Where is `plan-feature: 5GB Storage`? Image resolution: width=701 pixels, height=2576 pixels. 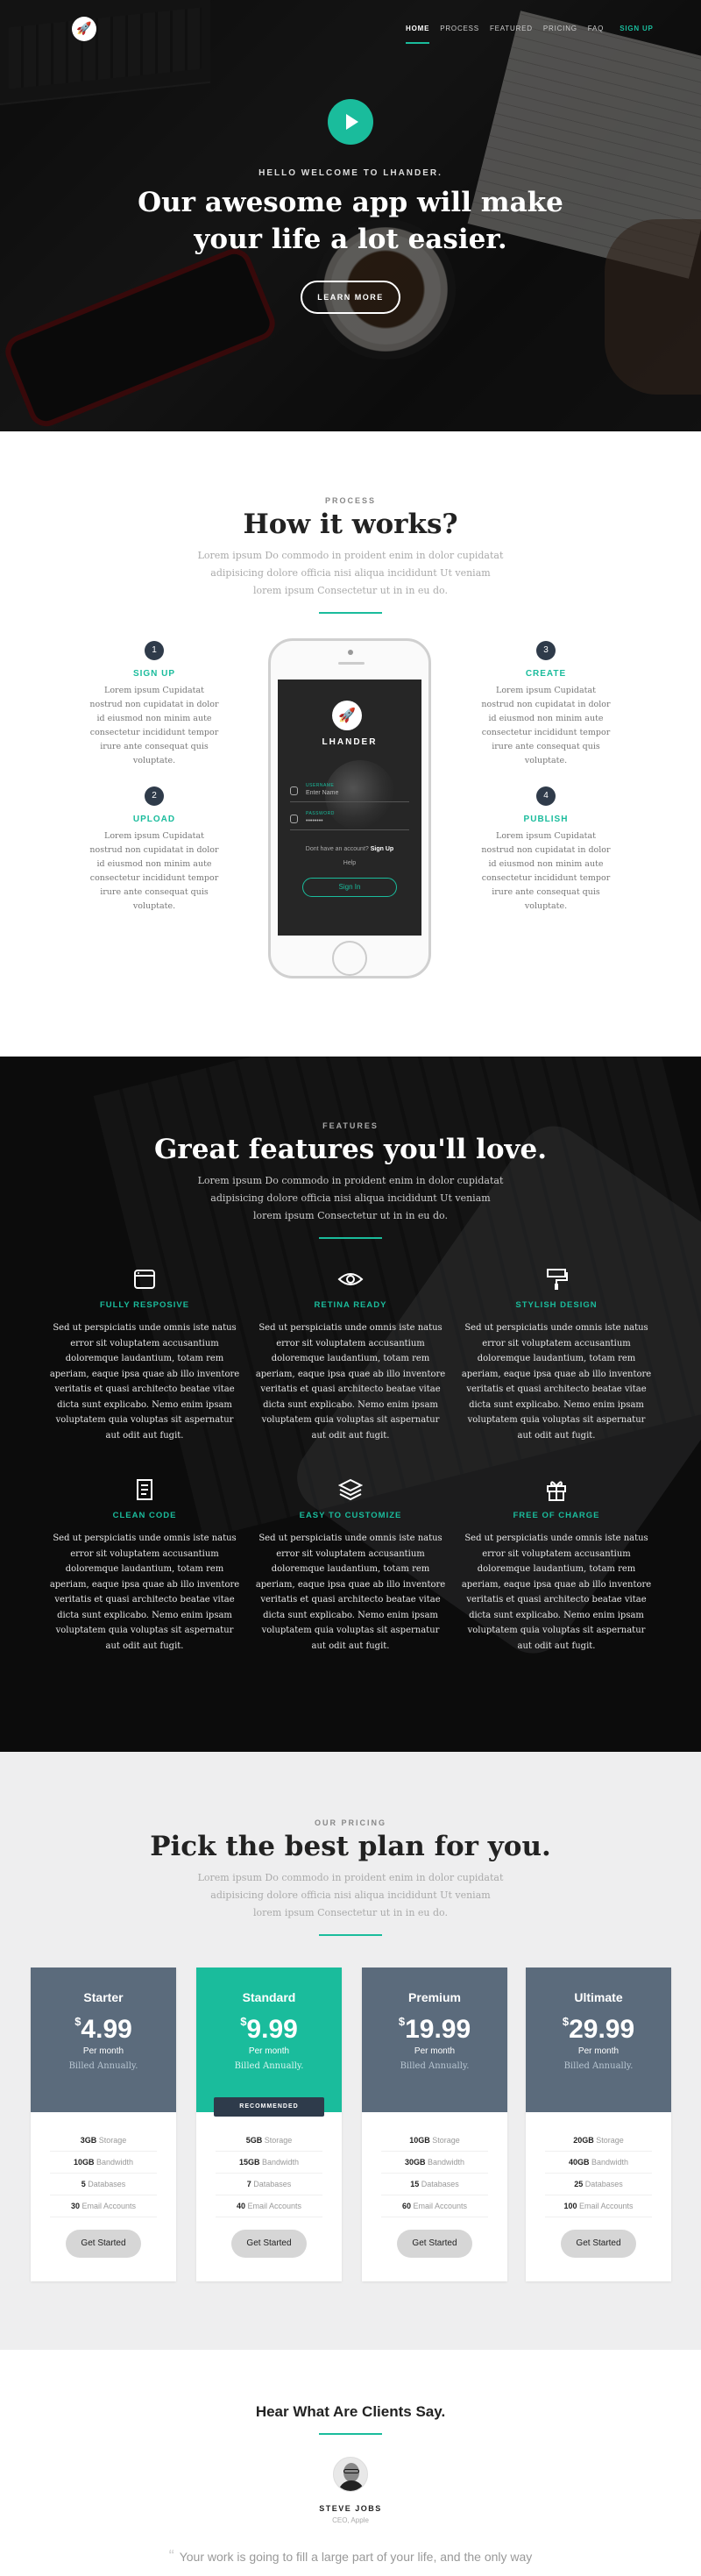
plan-feature: 5GB Storage is located at coordinates (269, 2141).